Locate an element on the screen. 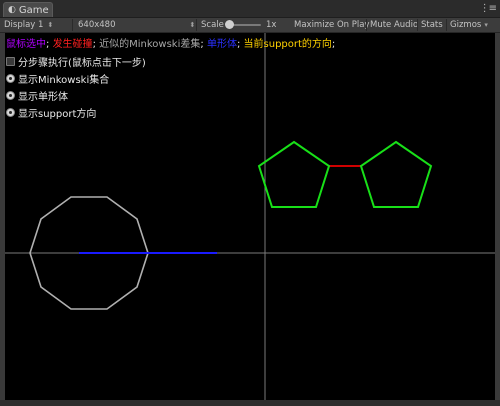 Image resolution: width=500 pixels, height=406 pixels. legend-collision: 发生碰撞 is located at coordinates (72, 44).